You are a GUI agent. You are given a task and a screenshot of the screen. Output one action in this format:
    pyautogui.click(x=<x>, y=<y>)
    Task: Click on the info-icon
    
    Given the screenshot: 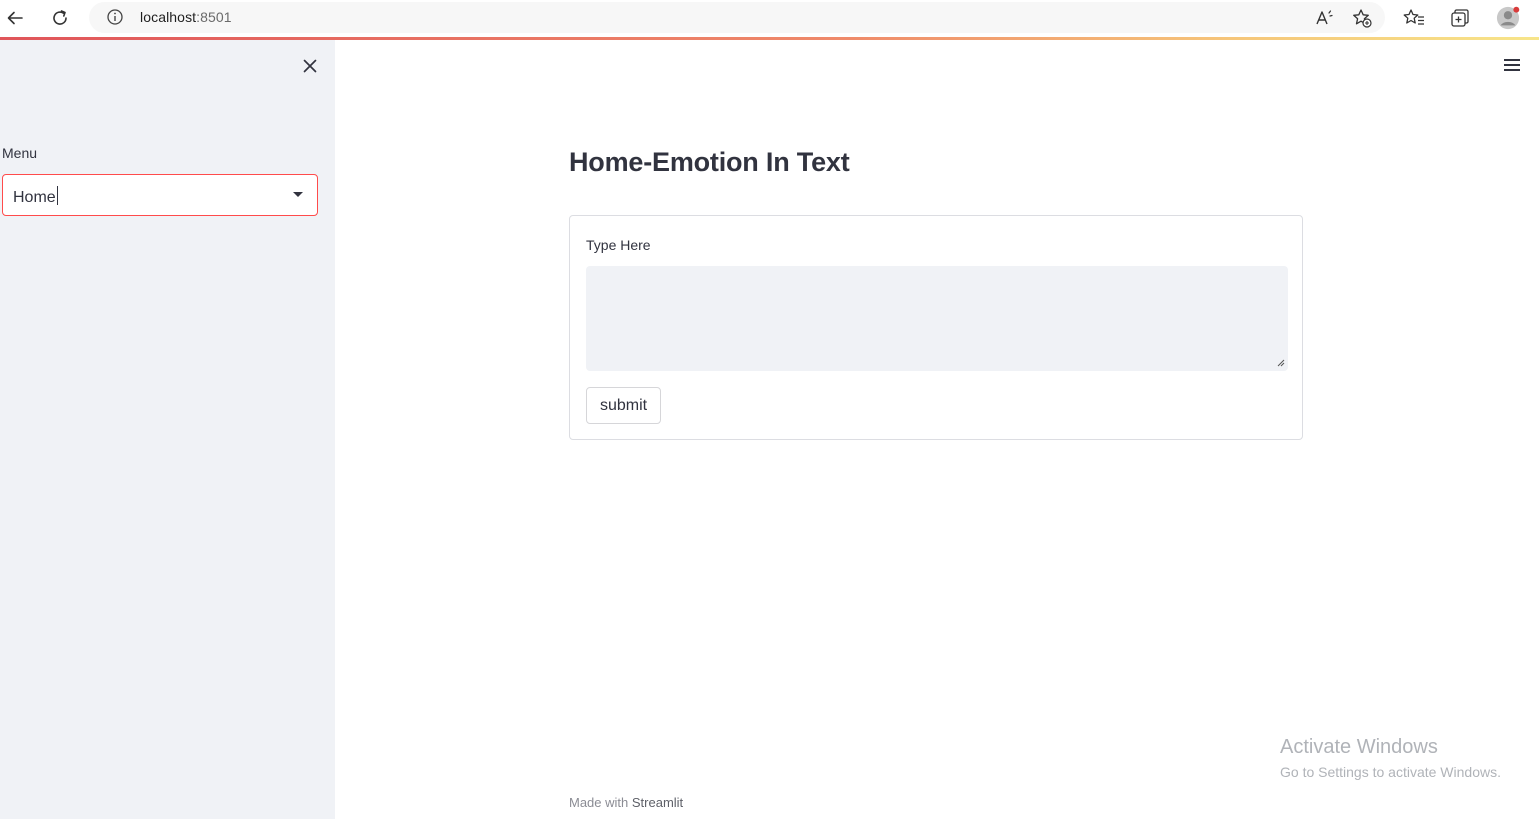 What is the action you would take?
    pyautogui.click(x=115, y=17)
    